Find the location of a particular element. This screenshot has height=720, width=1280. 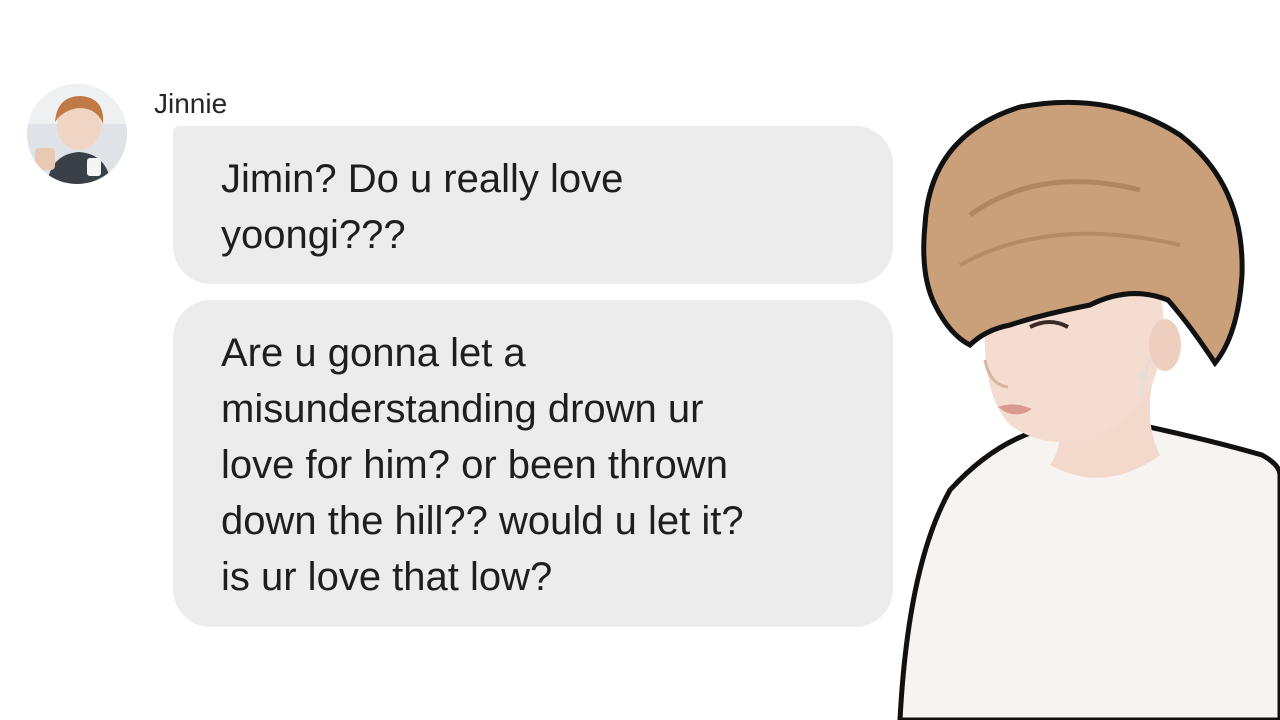

sender-avatar is located at coordinates (77, 134).